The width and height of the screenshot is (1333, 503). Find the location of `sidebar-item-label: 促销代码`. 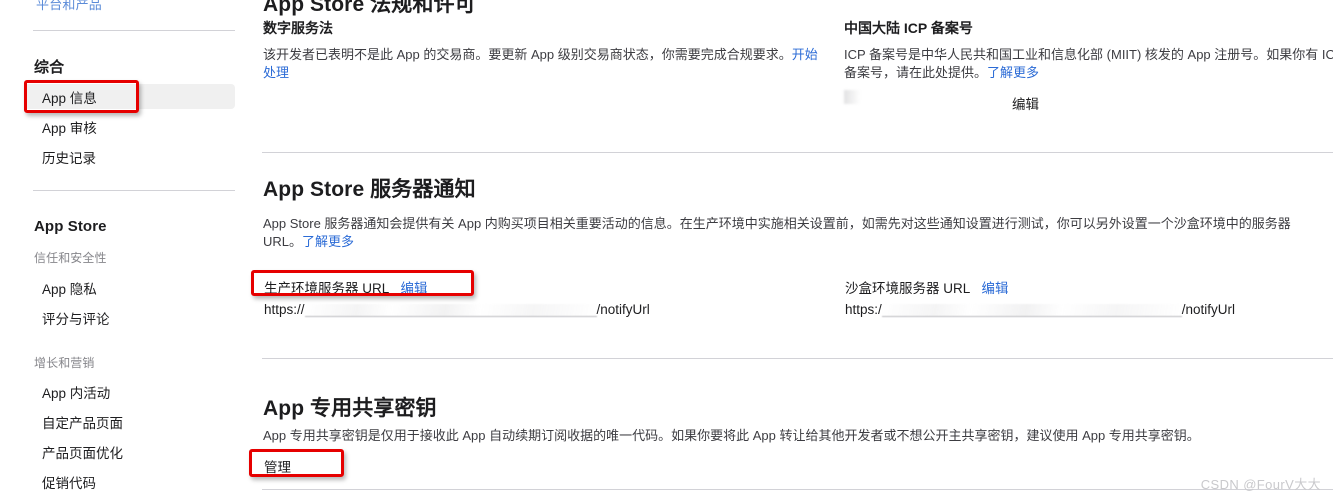

sidebar-item-label: 促销代码 is located at coordinates (69, 483).